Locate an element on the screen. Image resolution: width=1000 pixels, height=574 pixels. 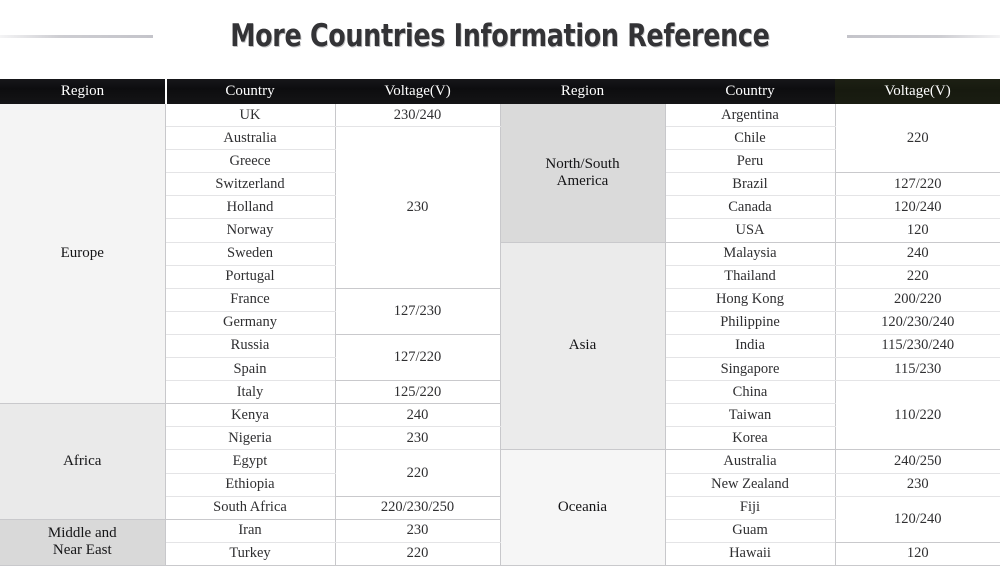
voltage-cell: 120/230/240 is located at coordinates (917, 323).